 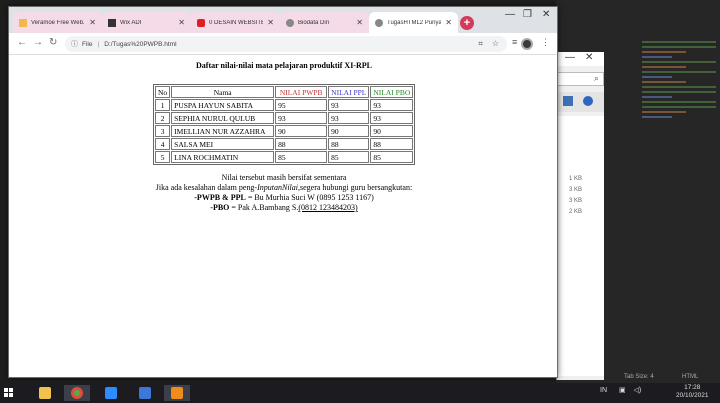 What do you see at coordinates (467, 23) in the screenshot?
I see `new-tab-button: +` at bounding box center [467, 23].